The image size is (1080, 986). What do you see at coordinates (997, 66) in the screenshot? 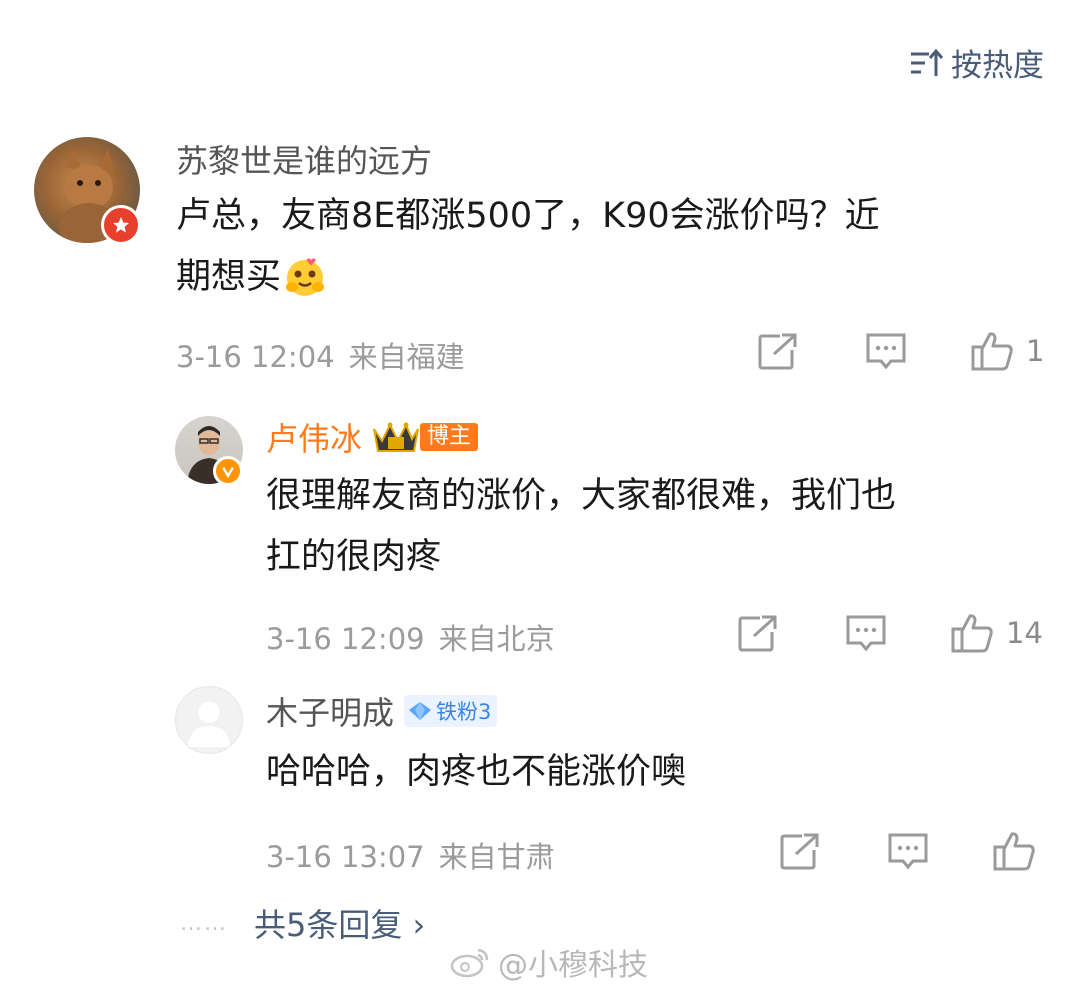
I see `sort-label: 按热度` at bounding box center [997, 66].